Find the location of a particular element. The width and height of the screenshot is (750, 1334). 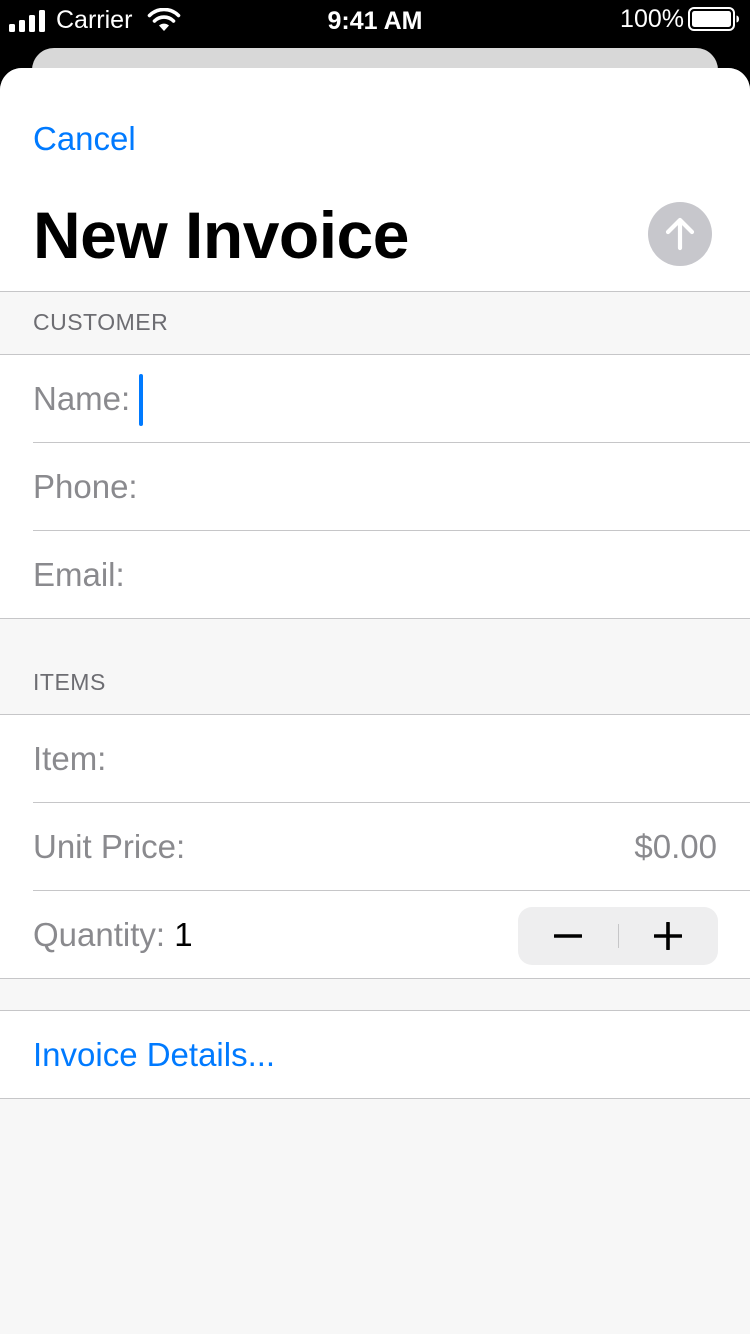

send-button is located at coordinates (680, 234).